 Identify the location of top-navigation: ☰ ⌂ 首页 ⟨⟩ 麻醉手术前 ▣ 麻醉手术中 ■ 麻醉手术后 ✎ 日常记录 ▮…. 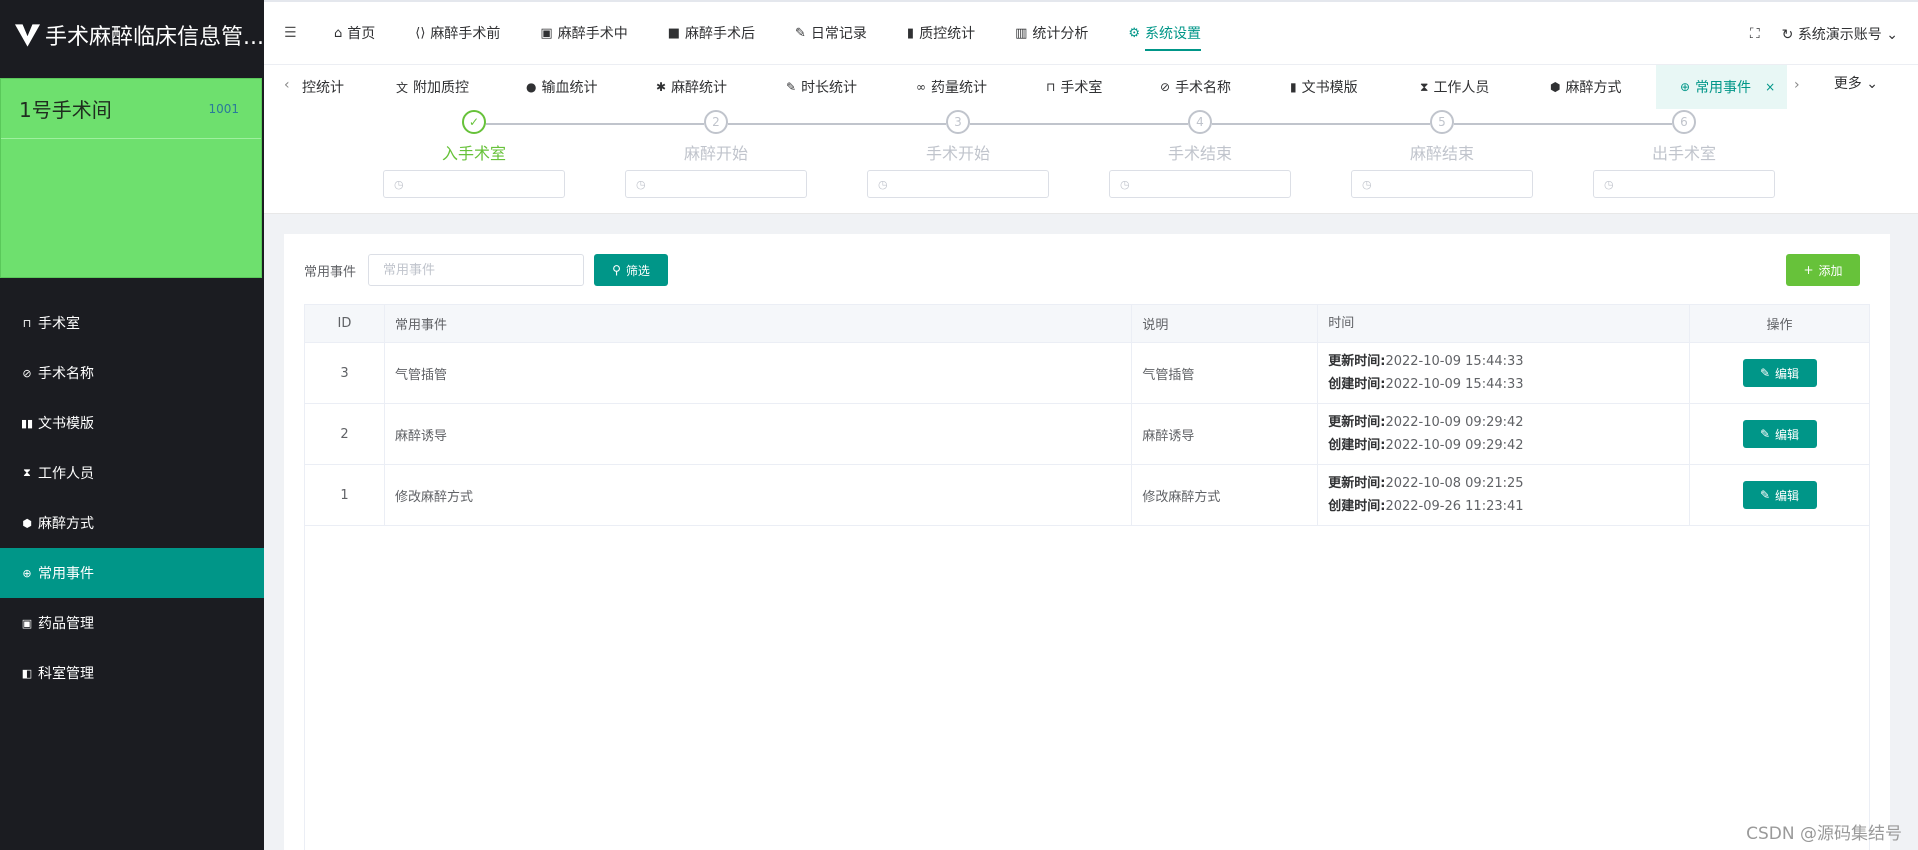
(1091, 32).